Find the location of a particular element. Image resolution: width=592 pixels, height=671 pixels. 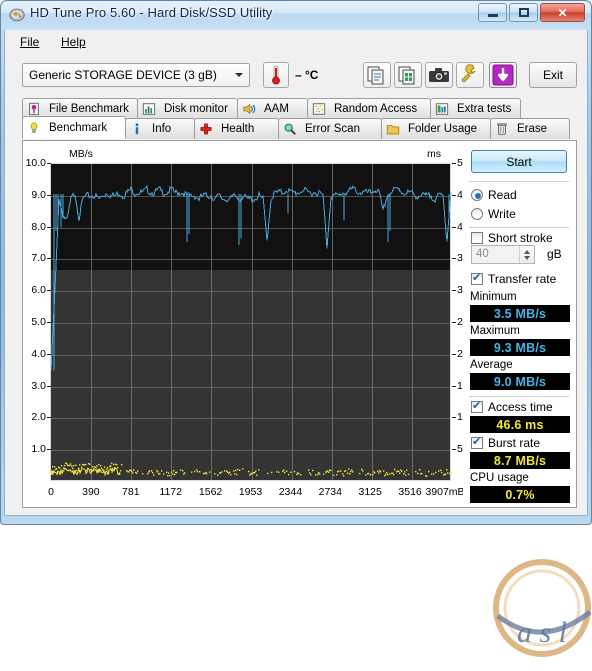

harddisk-icon is located at coordinates (17, 15).